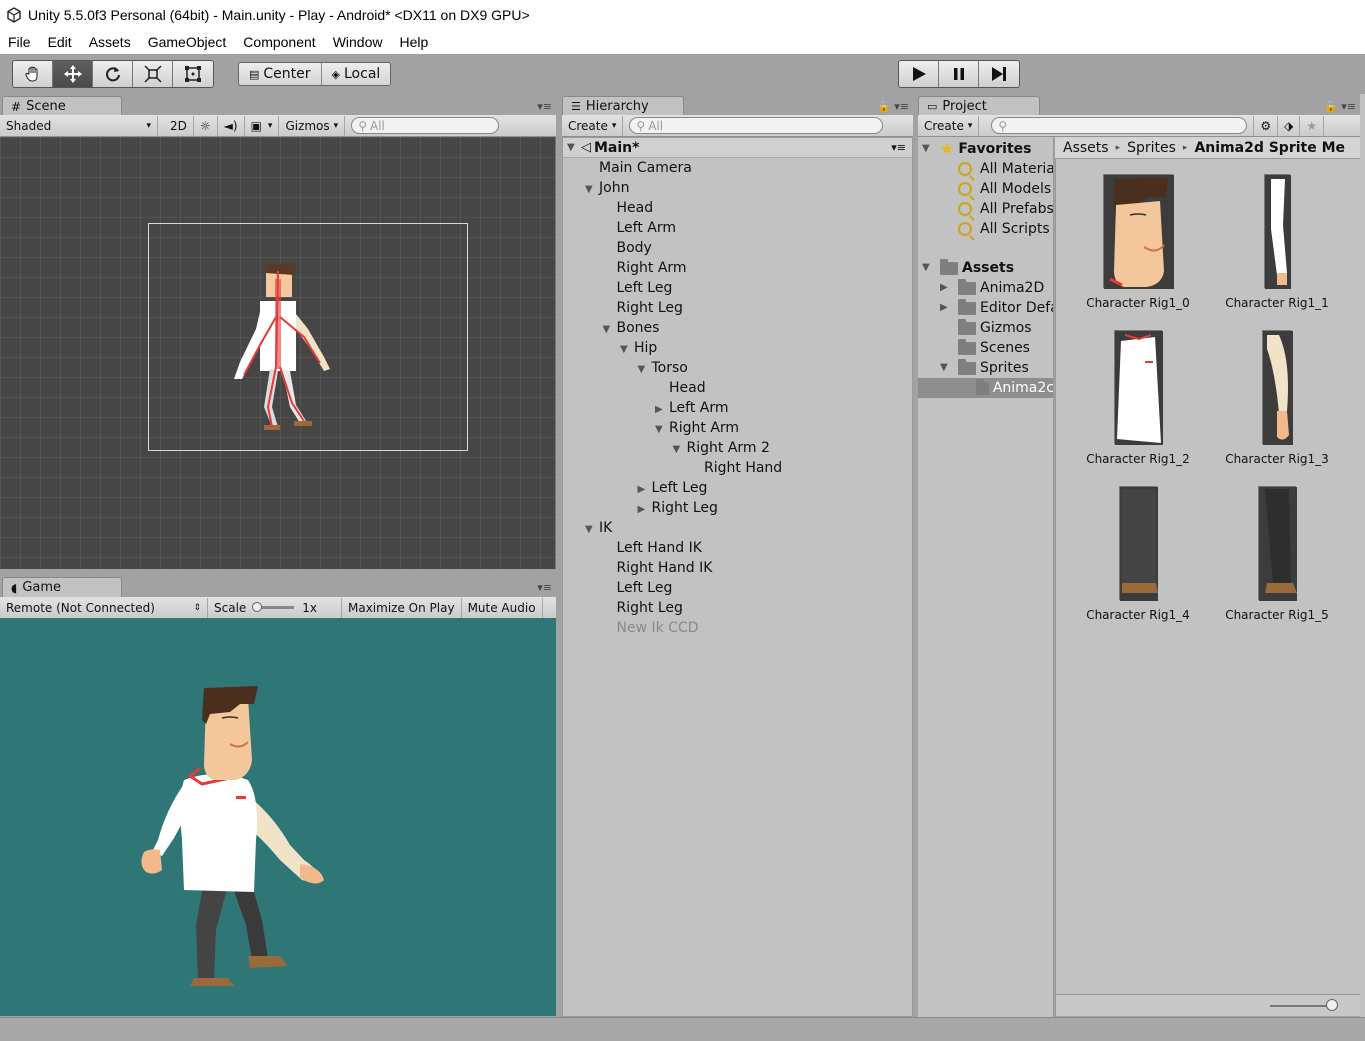  Describe the element at coordinates (631, 328) in the screenshot. I see `hierarchy-item: ▼ Bones` at that location.